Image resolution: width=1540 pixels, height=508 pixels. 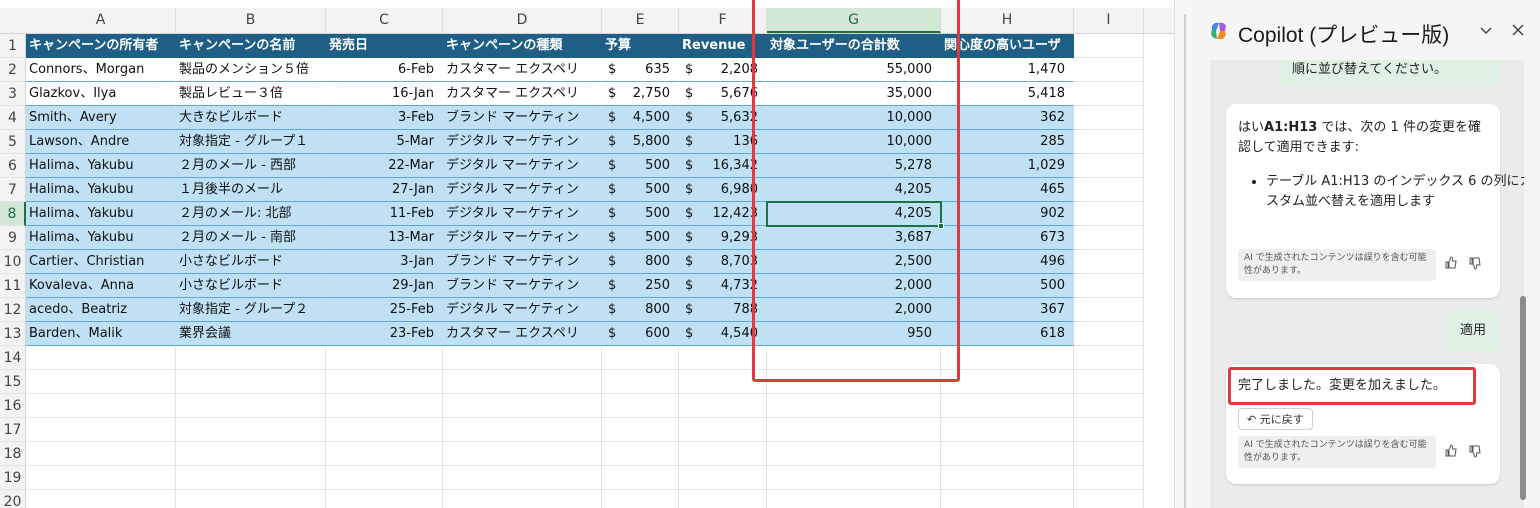 What do you see at coordinates (251, 190) in the screenshot?
I see `cell-B7: １月後半のメール` at bounding box center [251, 190].